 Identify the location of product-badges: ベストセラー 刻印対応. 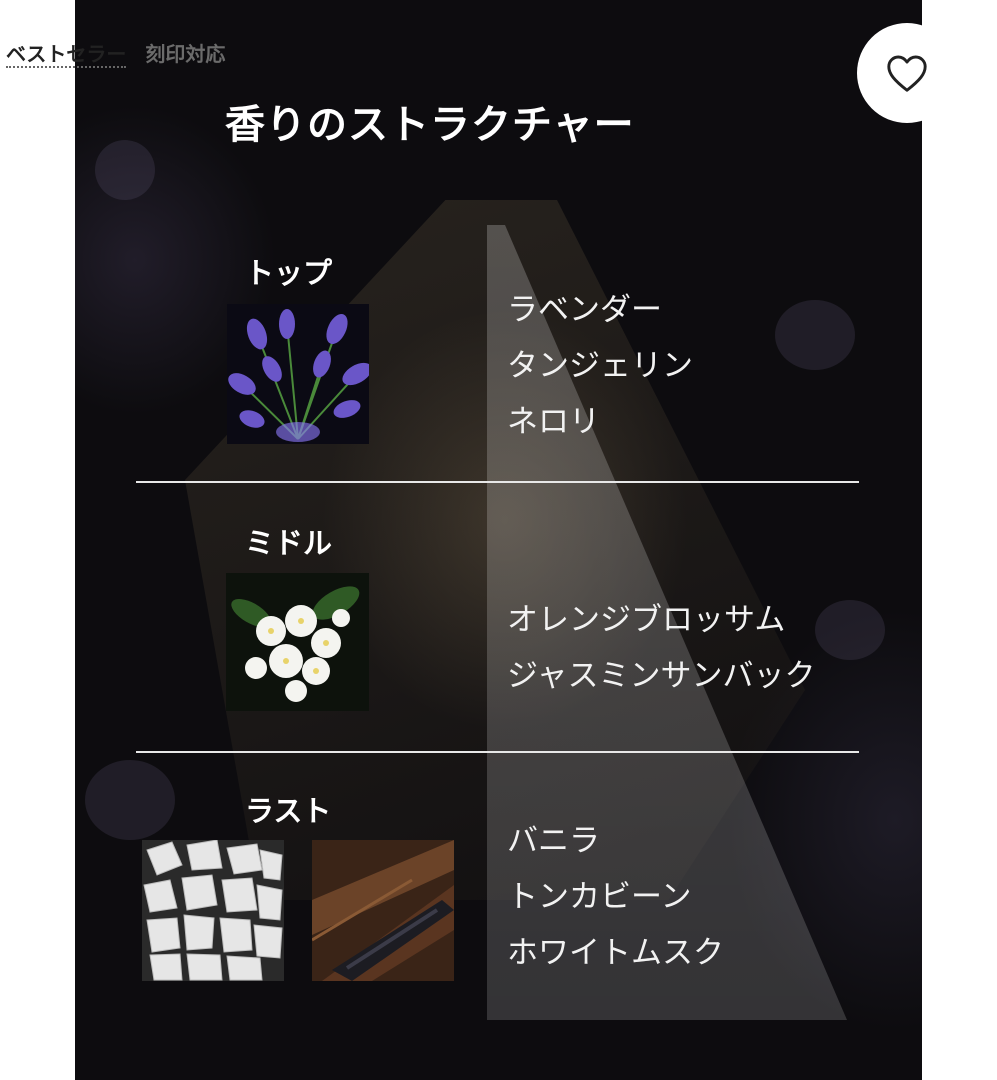
(121, 53).